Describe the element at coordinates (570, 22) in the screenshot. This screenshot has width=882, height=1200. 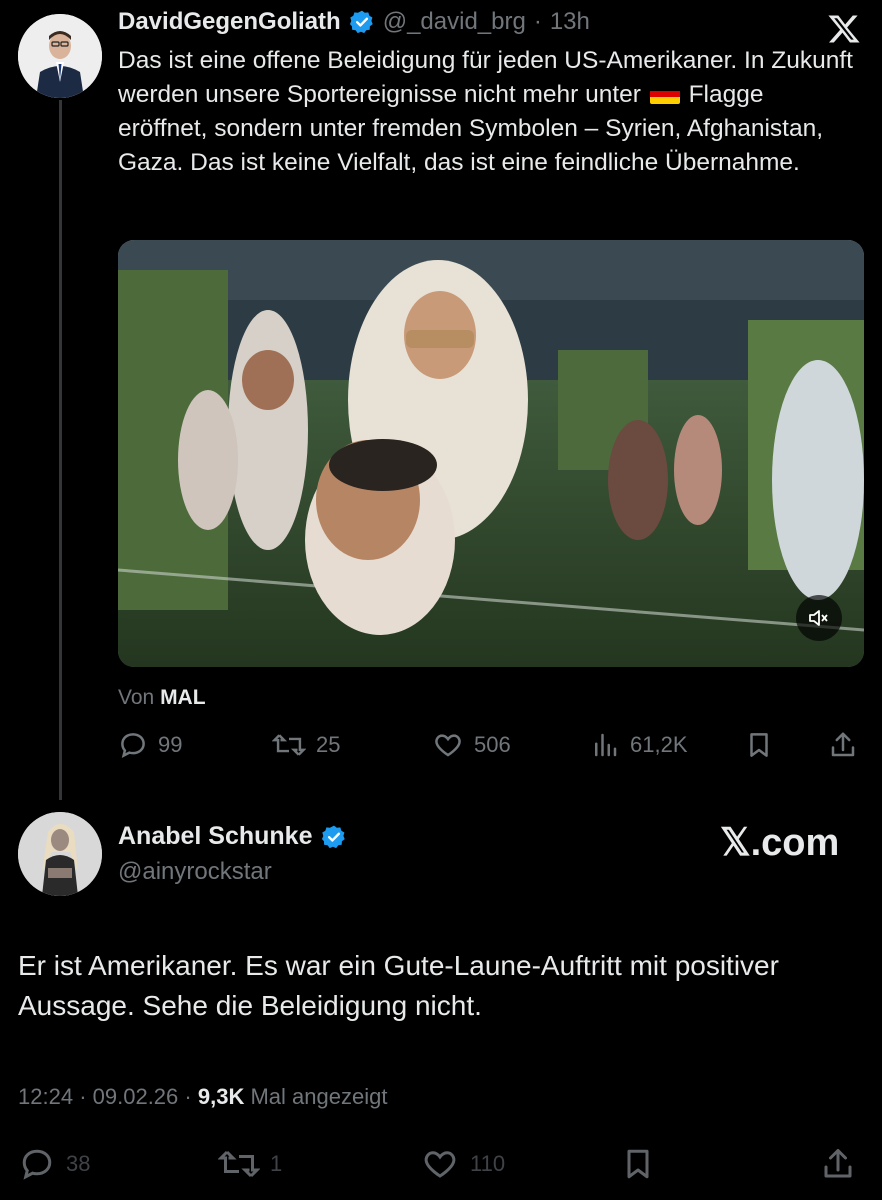
I see `tweet-time: 13h` at that location.